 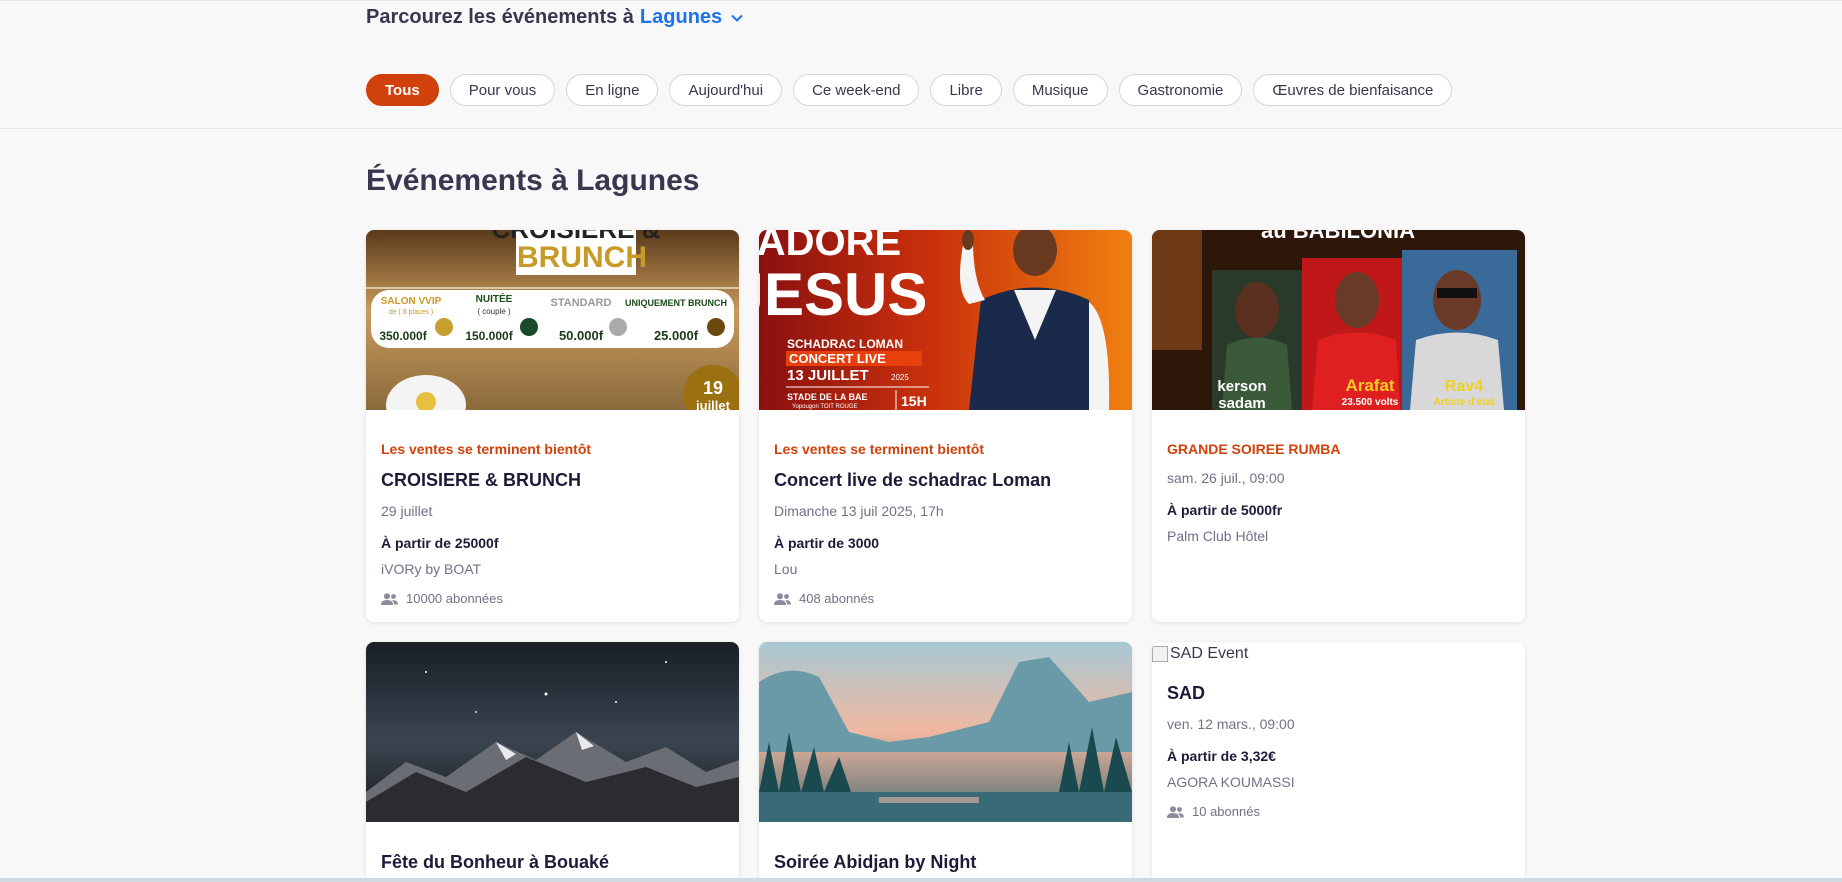 What do you see at coordinates (827, 397) in the screenshot?
I see `svg-text: STADE DE LA BAE` at bounding box center [827, 397].